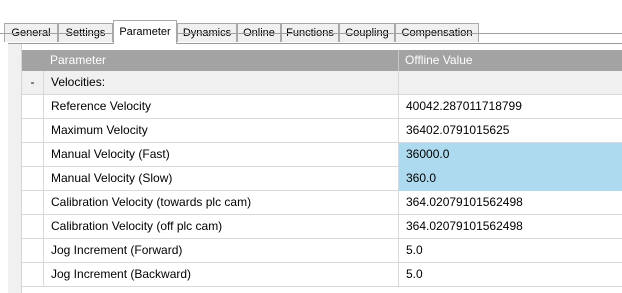 This screenshot has width=622, height=293. Describe the element at coordinates (510, 60) in the screenshot. I see `column-header-offline-value: Offline Value` at that location.